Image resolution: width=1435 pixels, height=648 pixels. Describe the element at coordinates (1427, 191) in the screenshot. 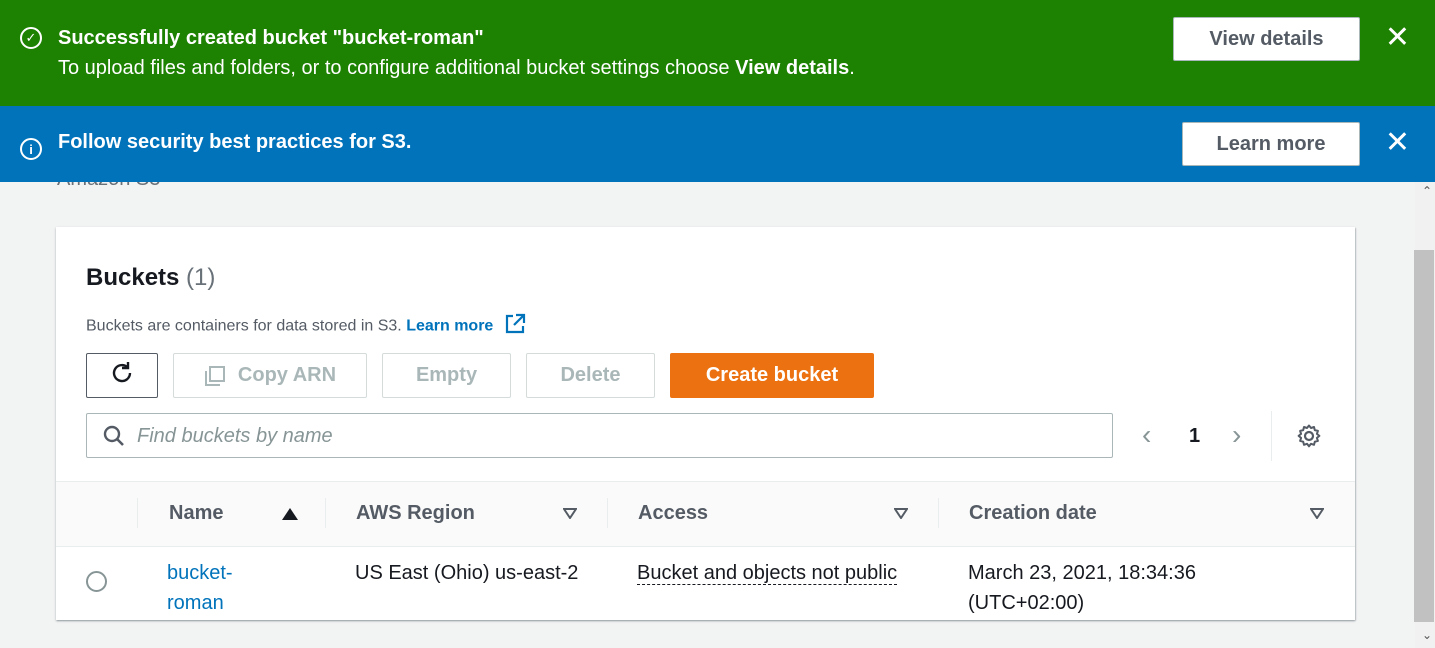

I see `scroll-up-icon: ⌃` at that location.